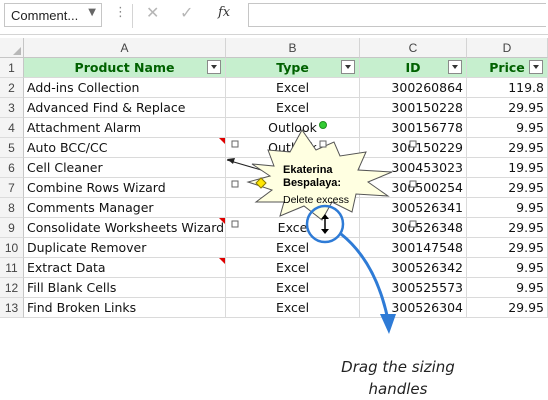  Describe the element at coordinates (312, 183) in the screenshot. I see `comment-author-line2: Bespalaya:` at that location.